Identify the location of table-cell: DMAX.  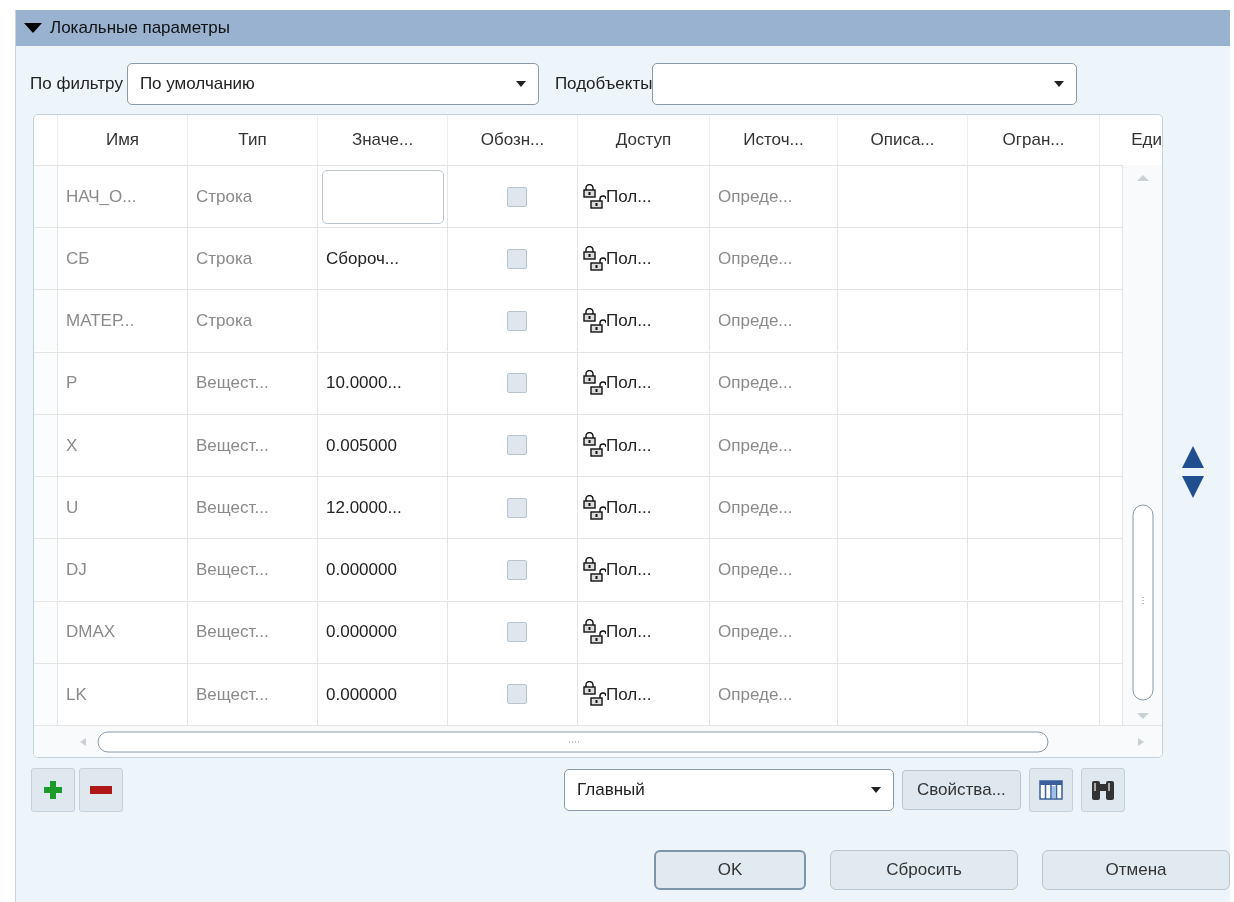
(122, 631).